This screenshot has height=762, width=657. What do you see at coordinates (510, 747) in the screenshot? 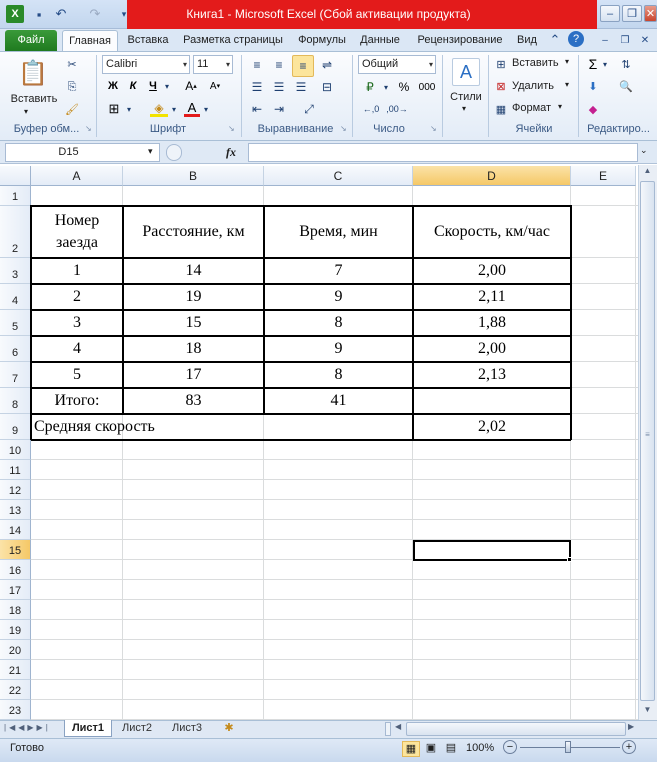
I see `zoom-out-icon: −` at bounding box center [510, 747].